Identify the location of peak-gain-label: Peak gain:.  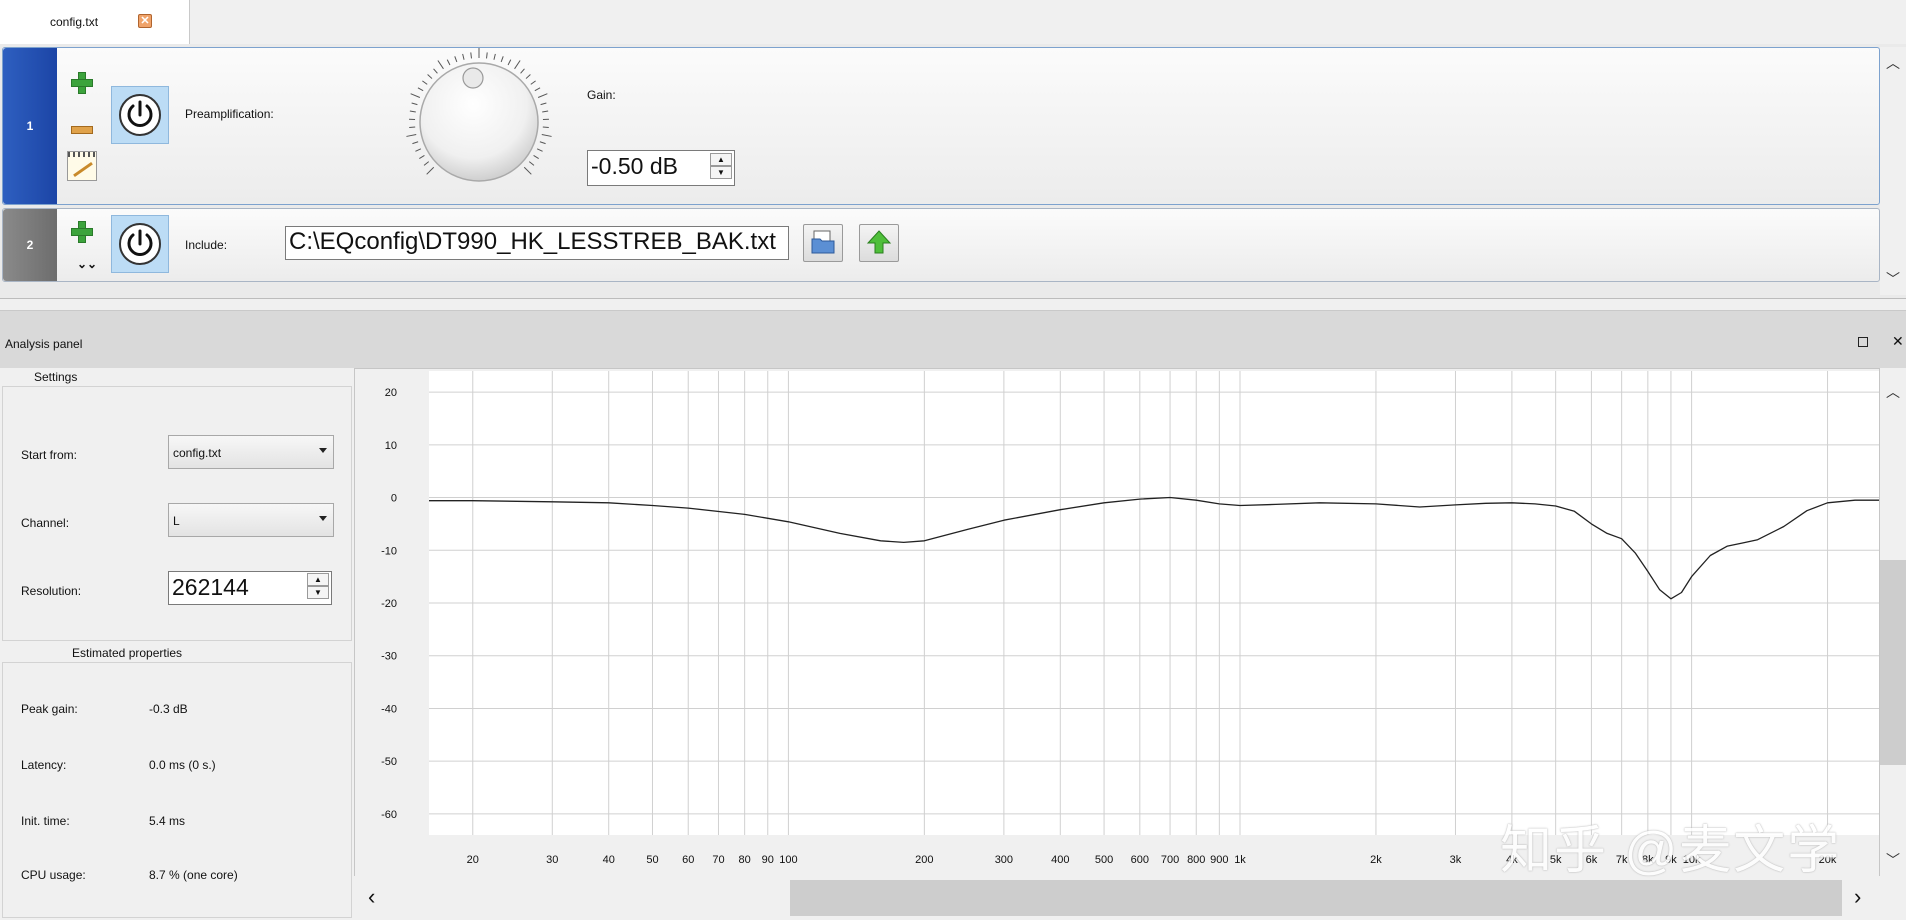
(49, 709).